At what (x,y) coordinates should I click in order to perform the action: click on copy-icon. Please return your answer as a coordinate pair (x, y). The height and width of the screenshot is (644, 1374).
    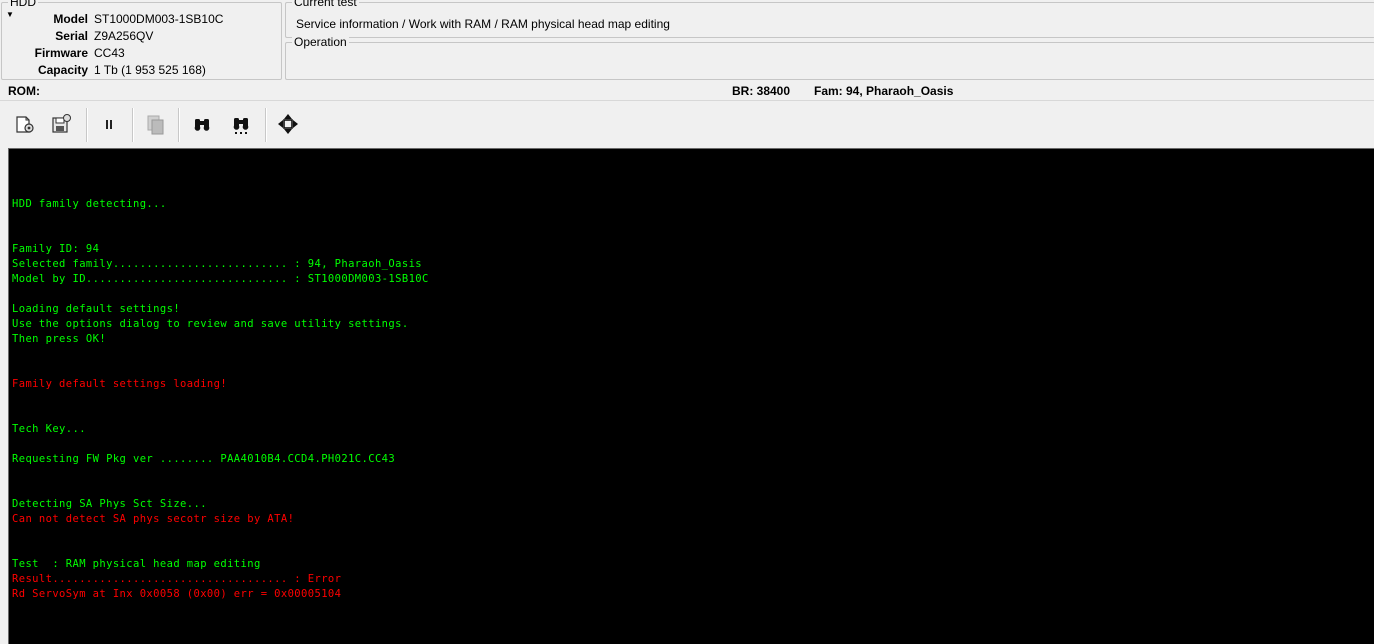
    Looking at the image, I should click on (155, 125).